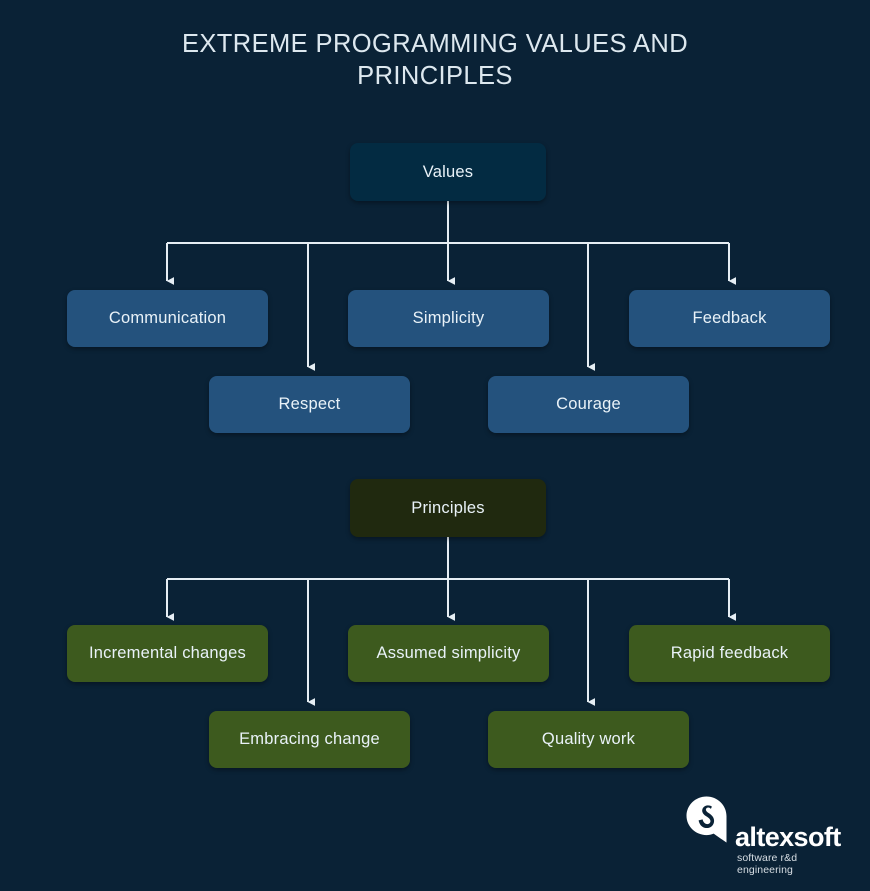 The image size is (870, 891). Describe the element at coordinates (448, 508) in the screenshot. I see `node-principles-root: Principles` at that location.